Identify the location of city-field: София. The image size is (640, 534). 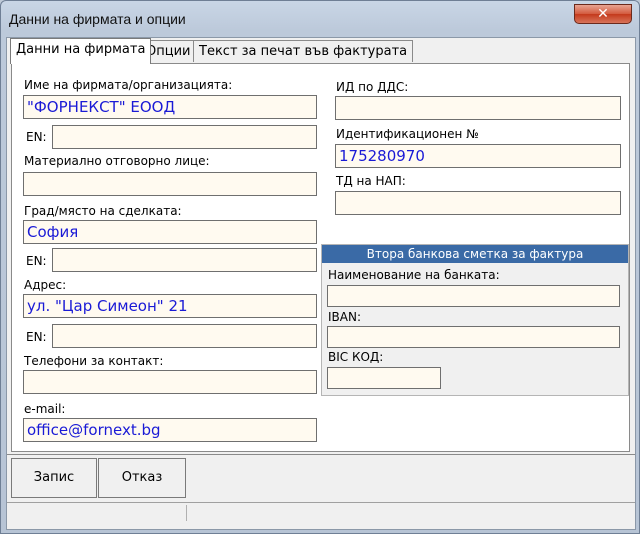
(170, 232).